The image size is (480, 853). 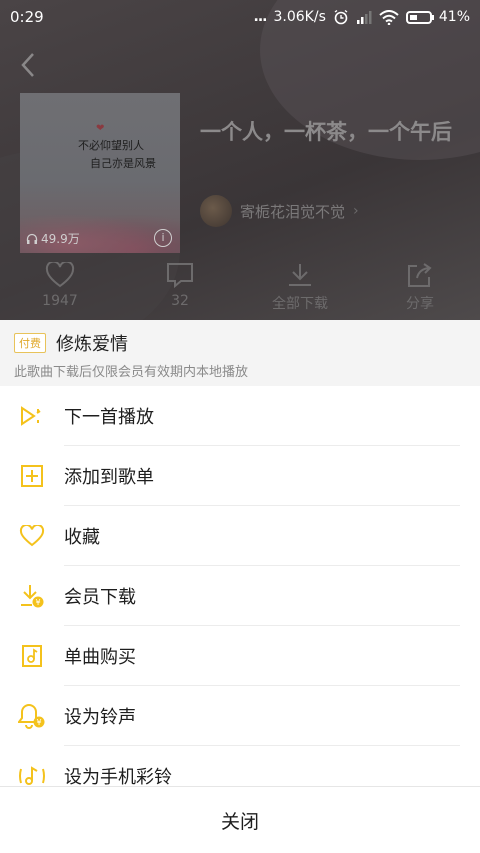 What do you see at coordinates (240, 766) in the screenshot?
I see `menu-item-phone-ringback: 设为手机彩铃` at bounding box center [240, 766].